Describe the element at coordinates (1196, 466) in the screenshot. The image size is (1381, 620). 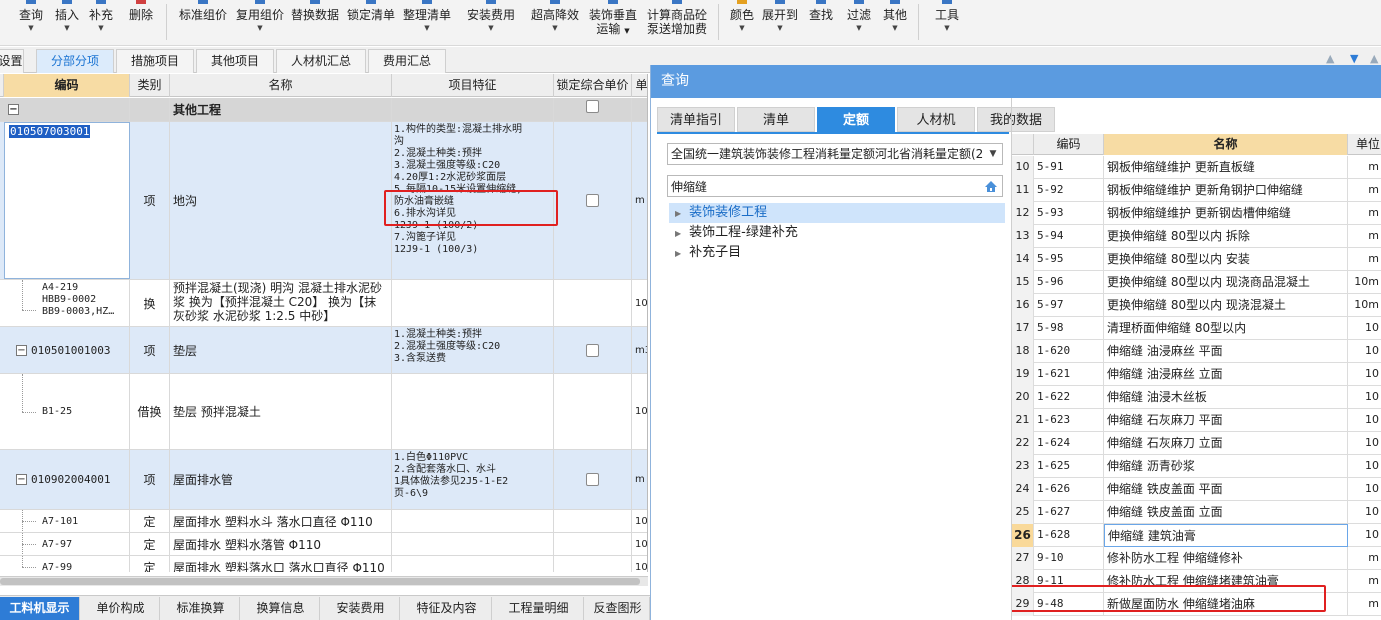
I see `result-row: 23 1-625 伸缩缝 沥青砂浆 10` at that location.